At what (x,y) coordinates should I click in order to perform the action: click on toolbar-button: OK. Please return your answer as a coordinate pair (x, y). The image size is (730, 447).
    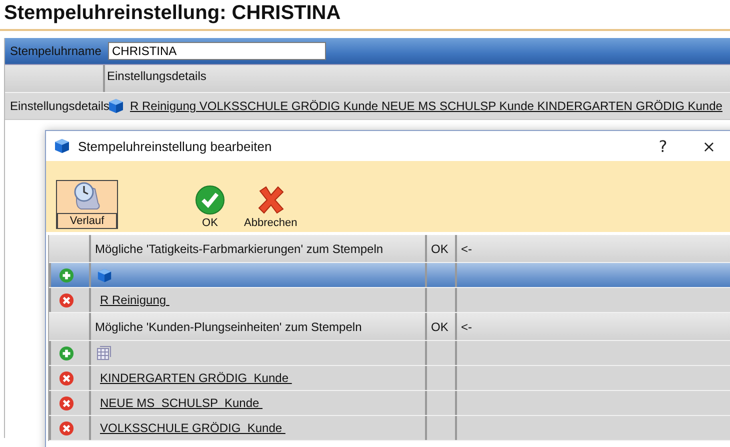
    Looking at the image, I should click on (210, 207).